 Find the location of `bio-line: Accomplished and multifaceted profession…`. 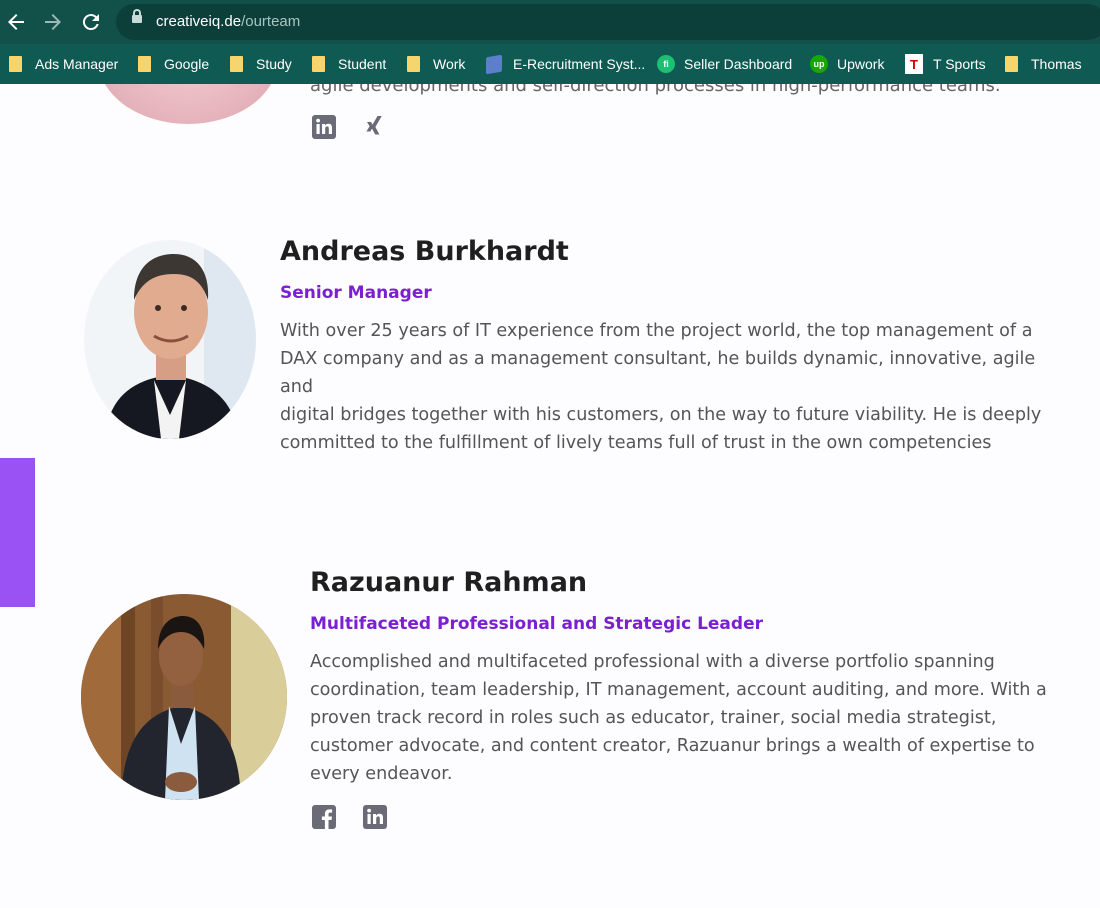

bio-line: Accomplished and multifaceted profession… is located at coordinates (652, 662).